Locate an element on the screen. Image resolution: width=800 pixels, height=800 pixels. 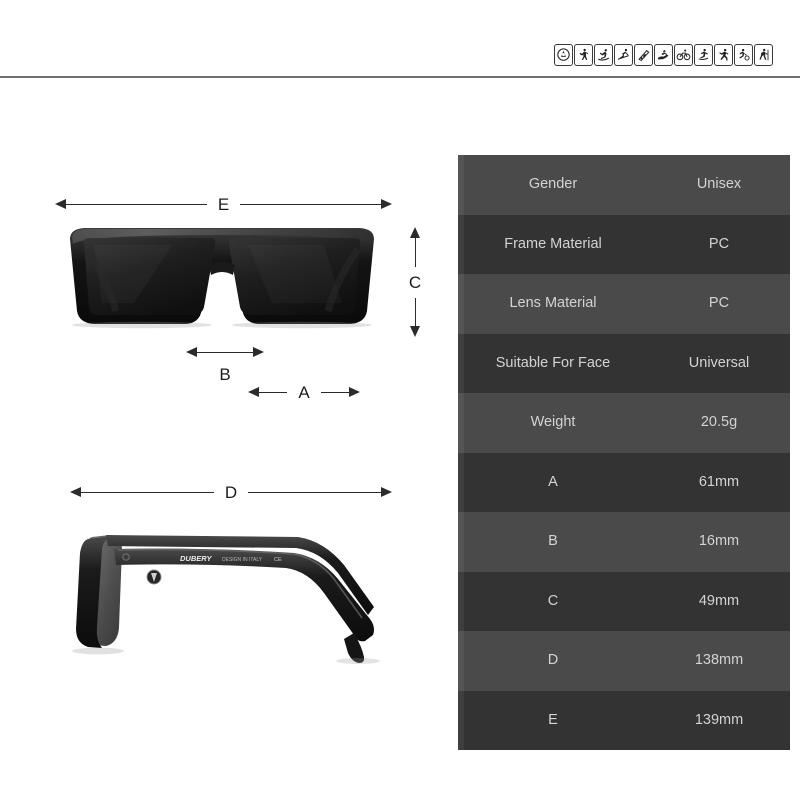
spec-value: 49mm is located at coordinates (719, 600).